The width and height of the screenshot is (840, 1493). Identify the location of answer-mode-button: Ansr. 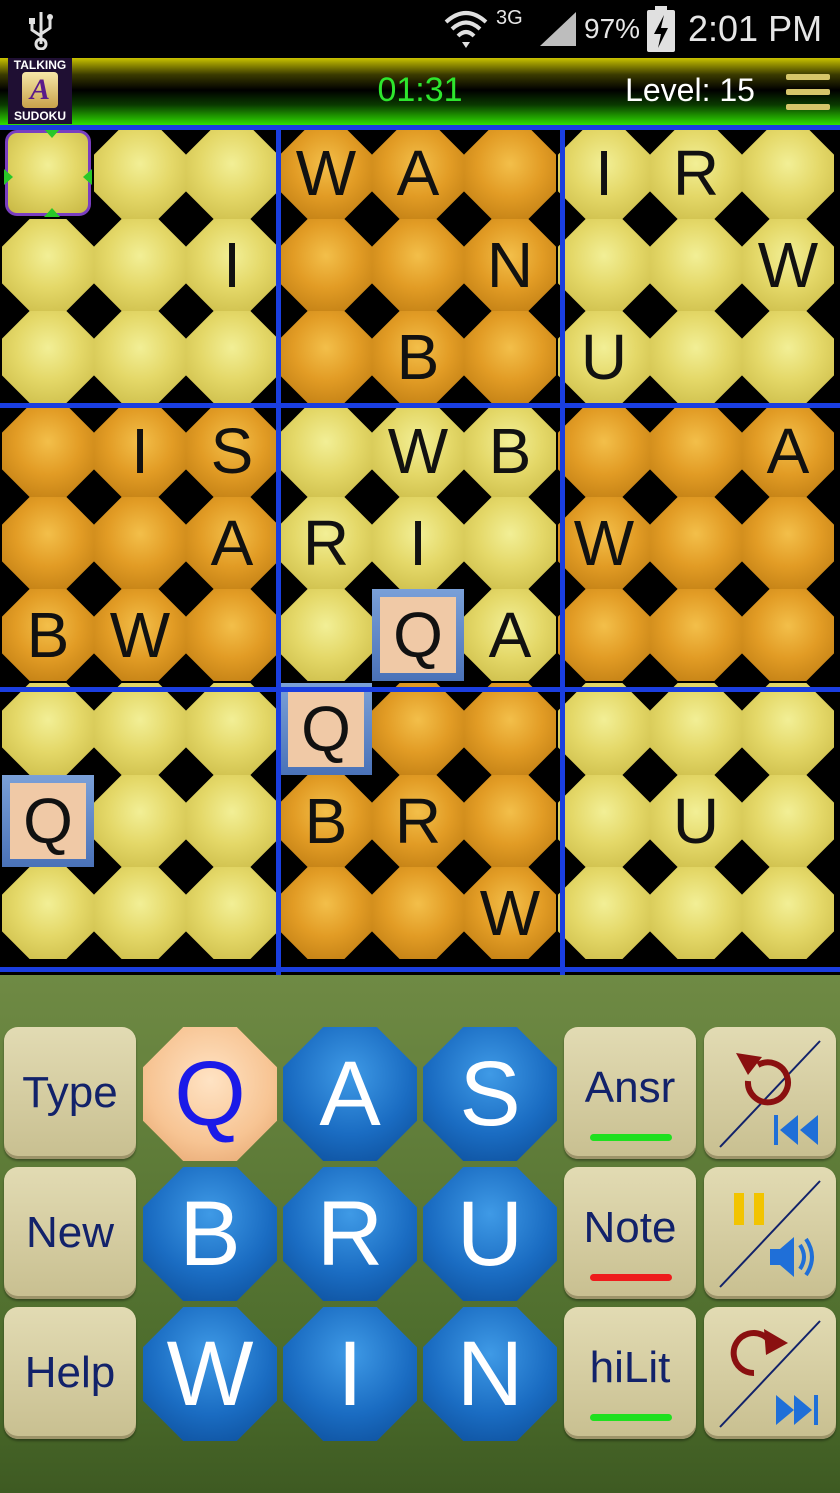
(630, 1093).